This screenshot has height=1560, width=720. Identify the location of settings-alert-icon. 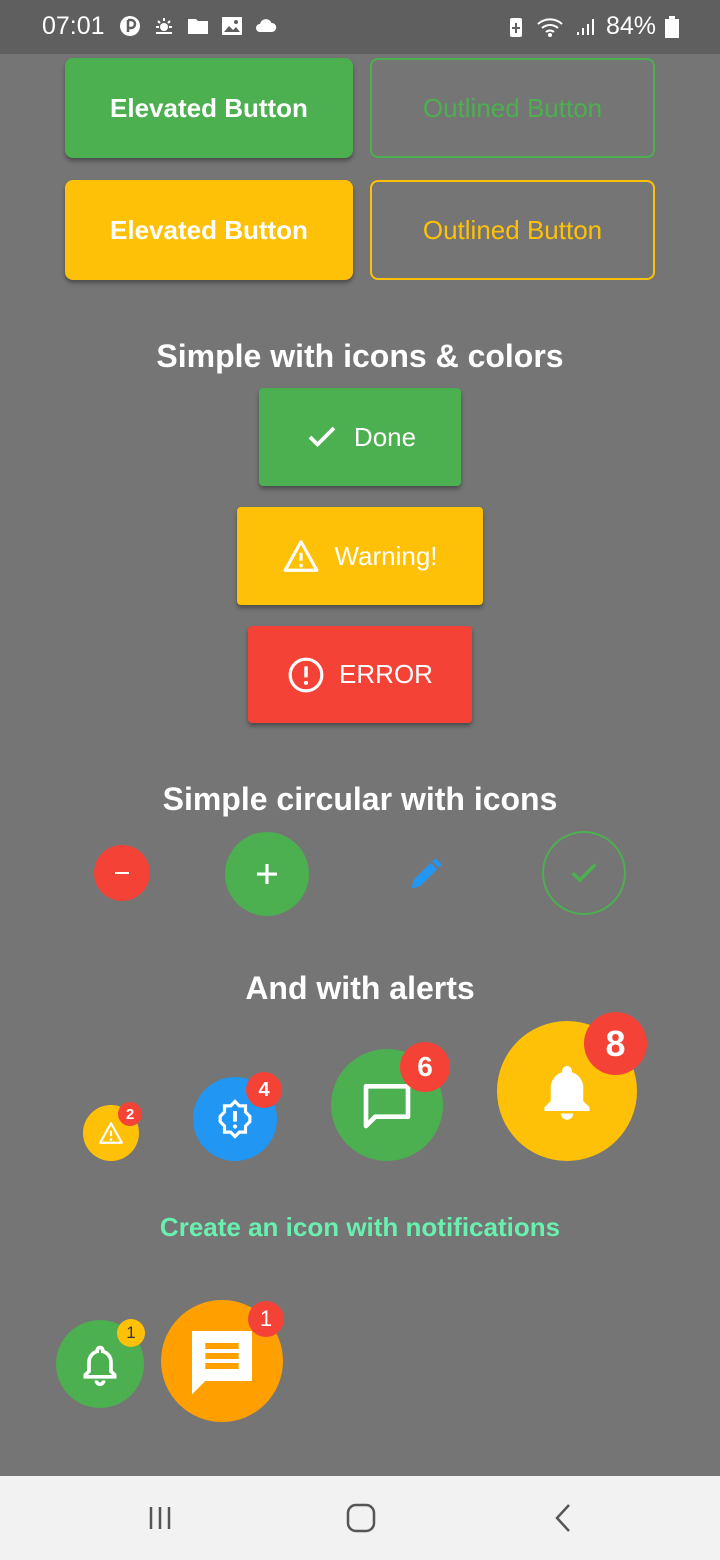
(235, 1119).